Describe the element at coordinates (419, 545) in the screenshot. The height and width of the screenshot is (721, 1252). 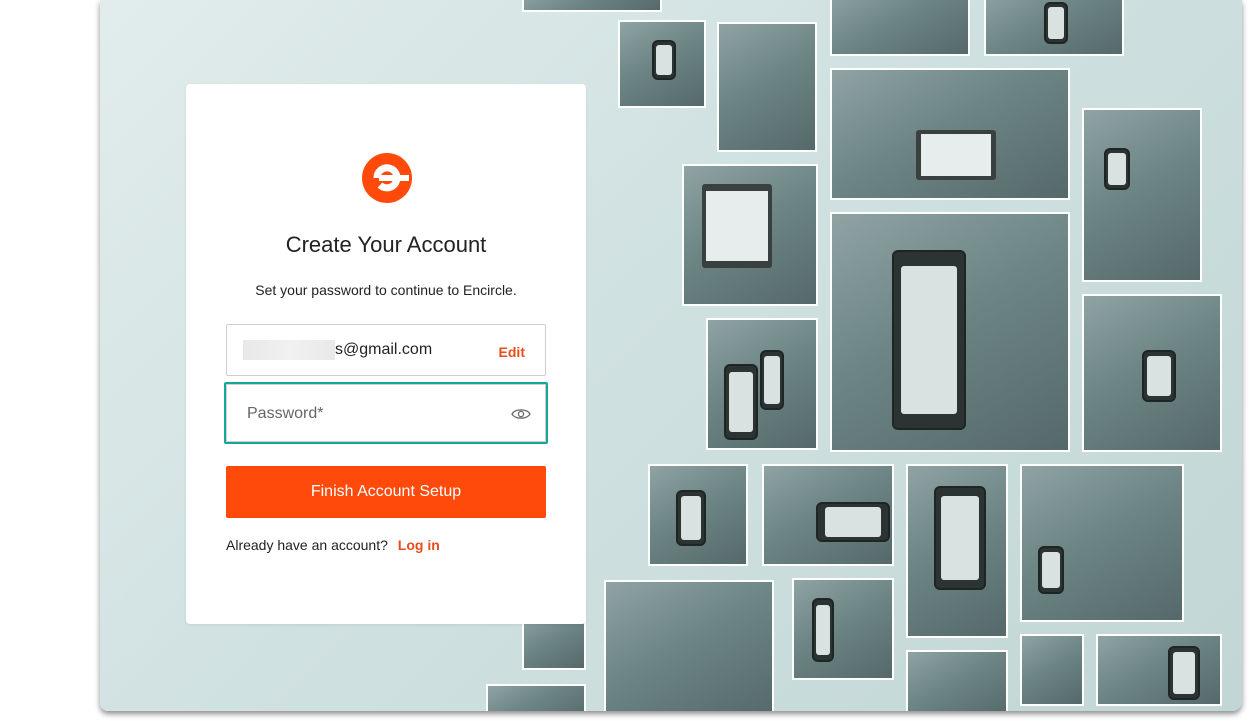
I see `login-link: Log in` at that location.